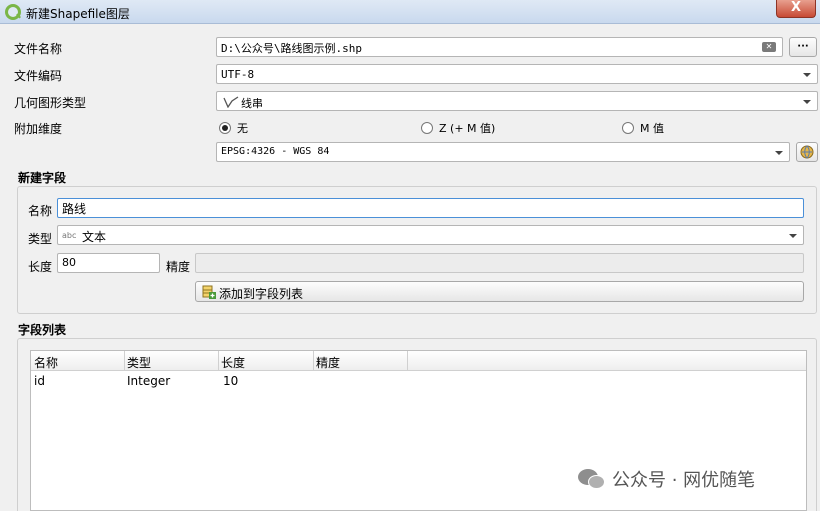 The height and width of the screenshot is (511, 820). Describe the element at coordinates (139, 362) in the screenshot. I see `column-header-type: 类型` at that location.